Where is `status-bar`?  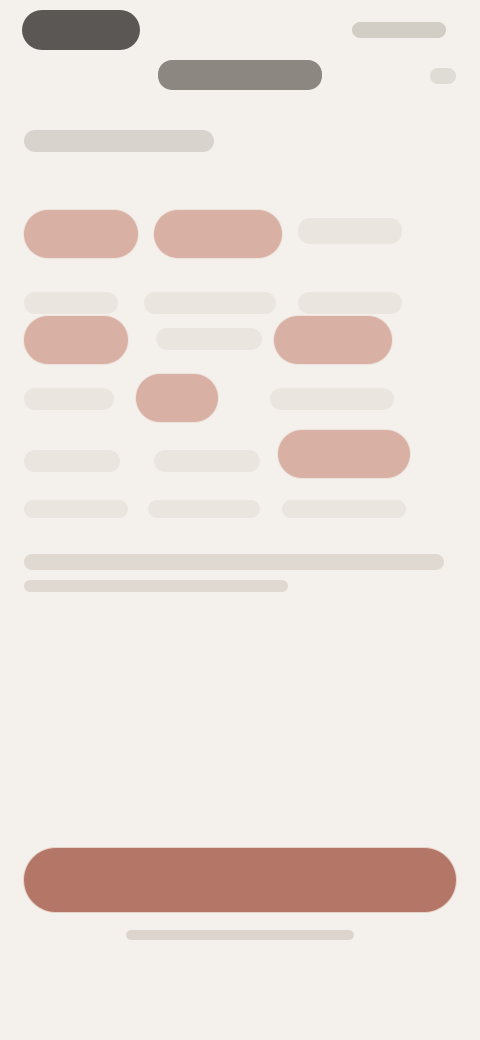
status-bar is located at coordinates (240, 30).